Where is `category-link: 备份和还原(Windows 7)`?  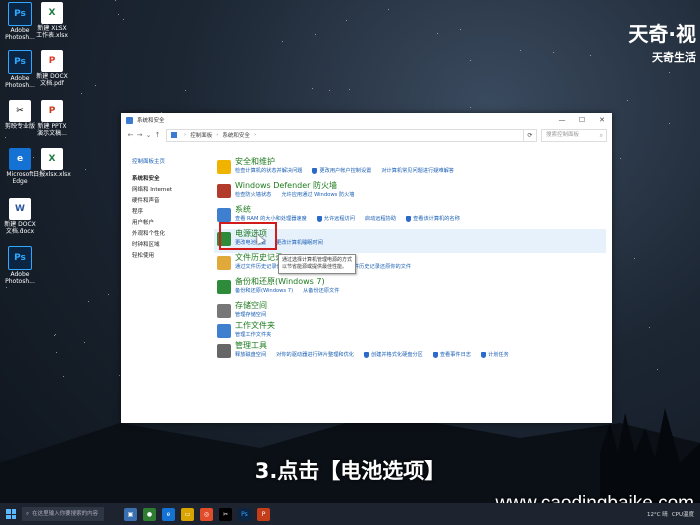
category-link: 备份和还原(Windows 7) is located at coordinates (264, 291).